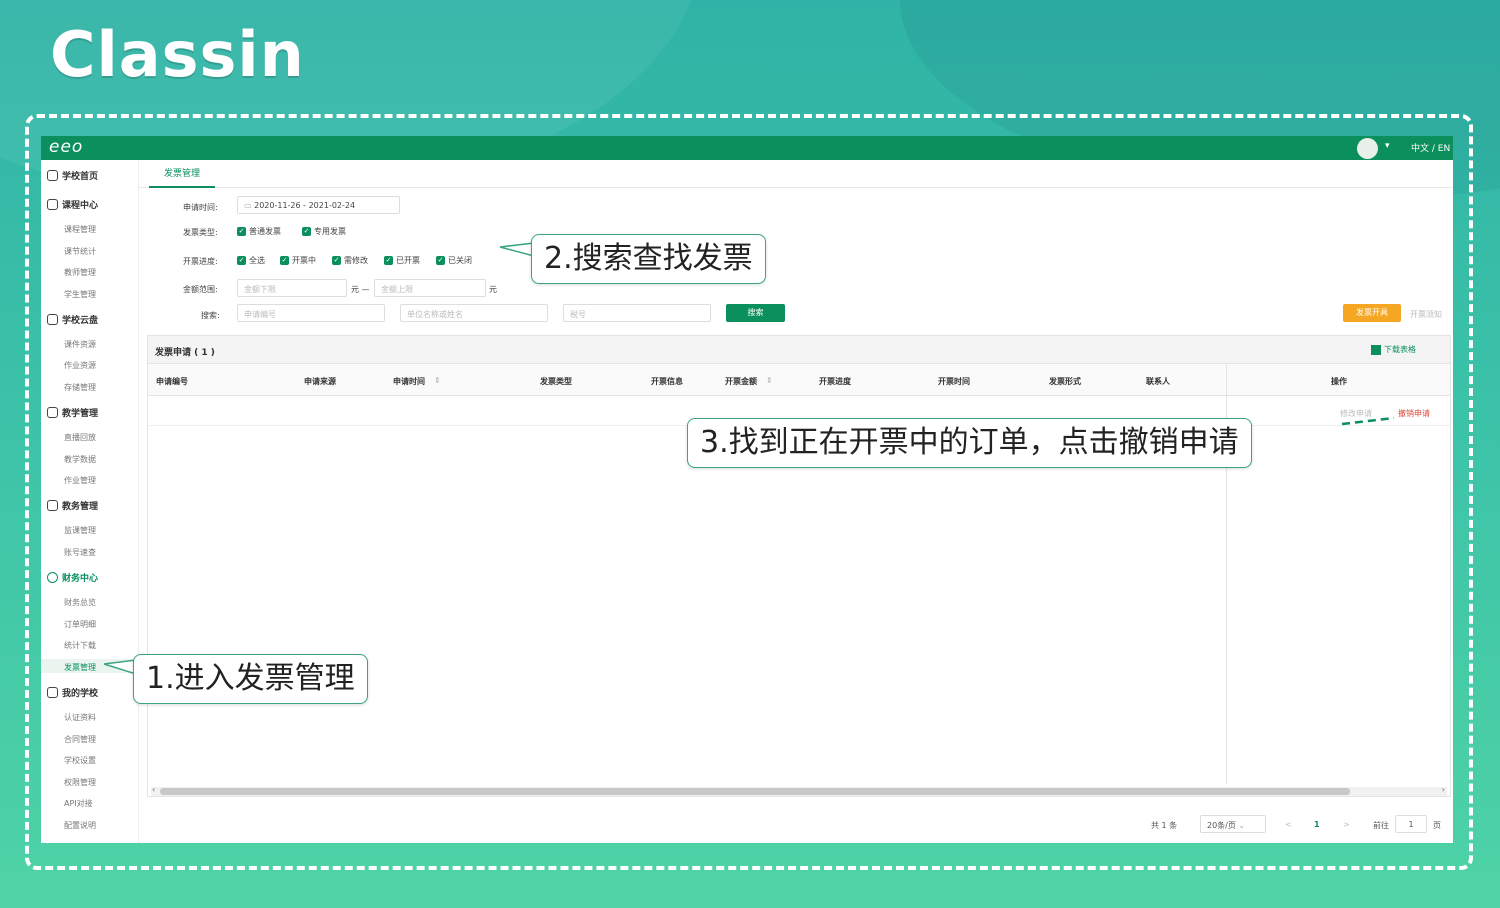 The image size is (1500, 908). Describe the element at coordinates (648, 259) in the screenshot. I see `callout-step-2: 2.搜索查找发票` at that location.